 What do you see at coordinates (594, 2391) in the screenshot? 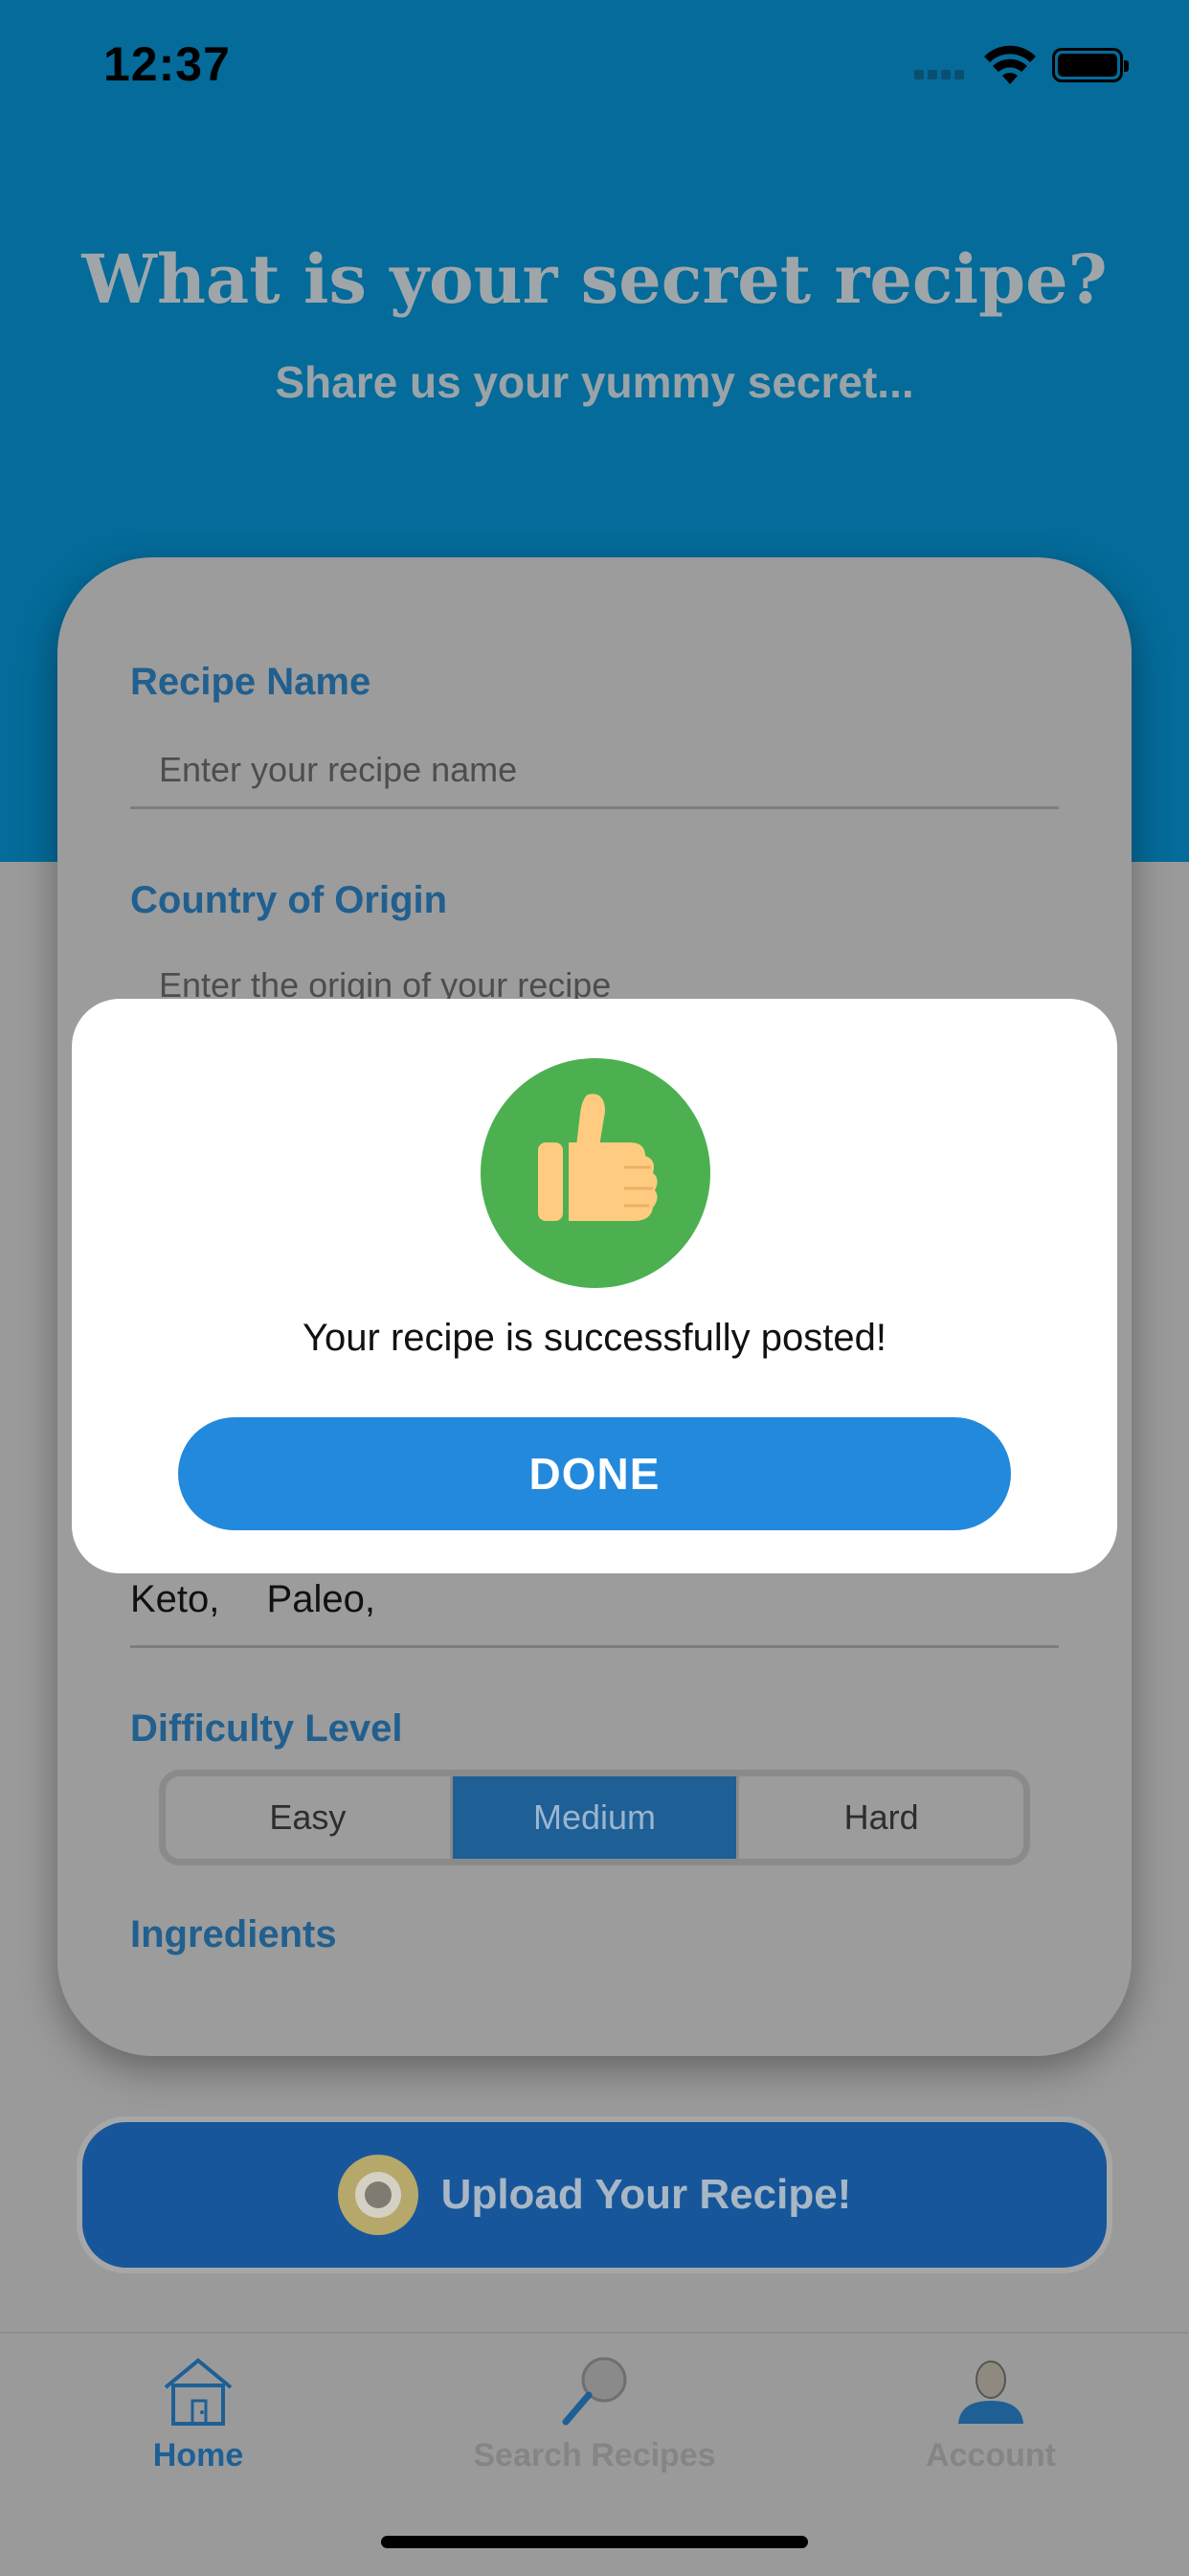
I see `search-icon` at bounding box center [594, 2391].